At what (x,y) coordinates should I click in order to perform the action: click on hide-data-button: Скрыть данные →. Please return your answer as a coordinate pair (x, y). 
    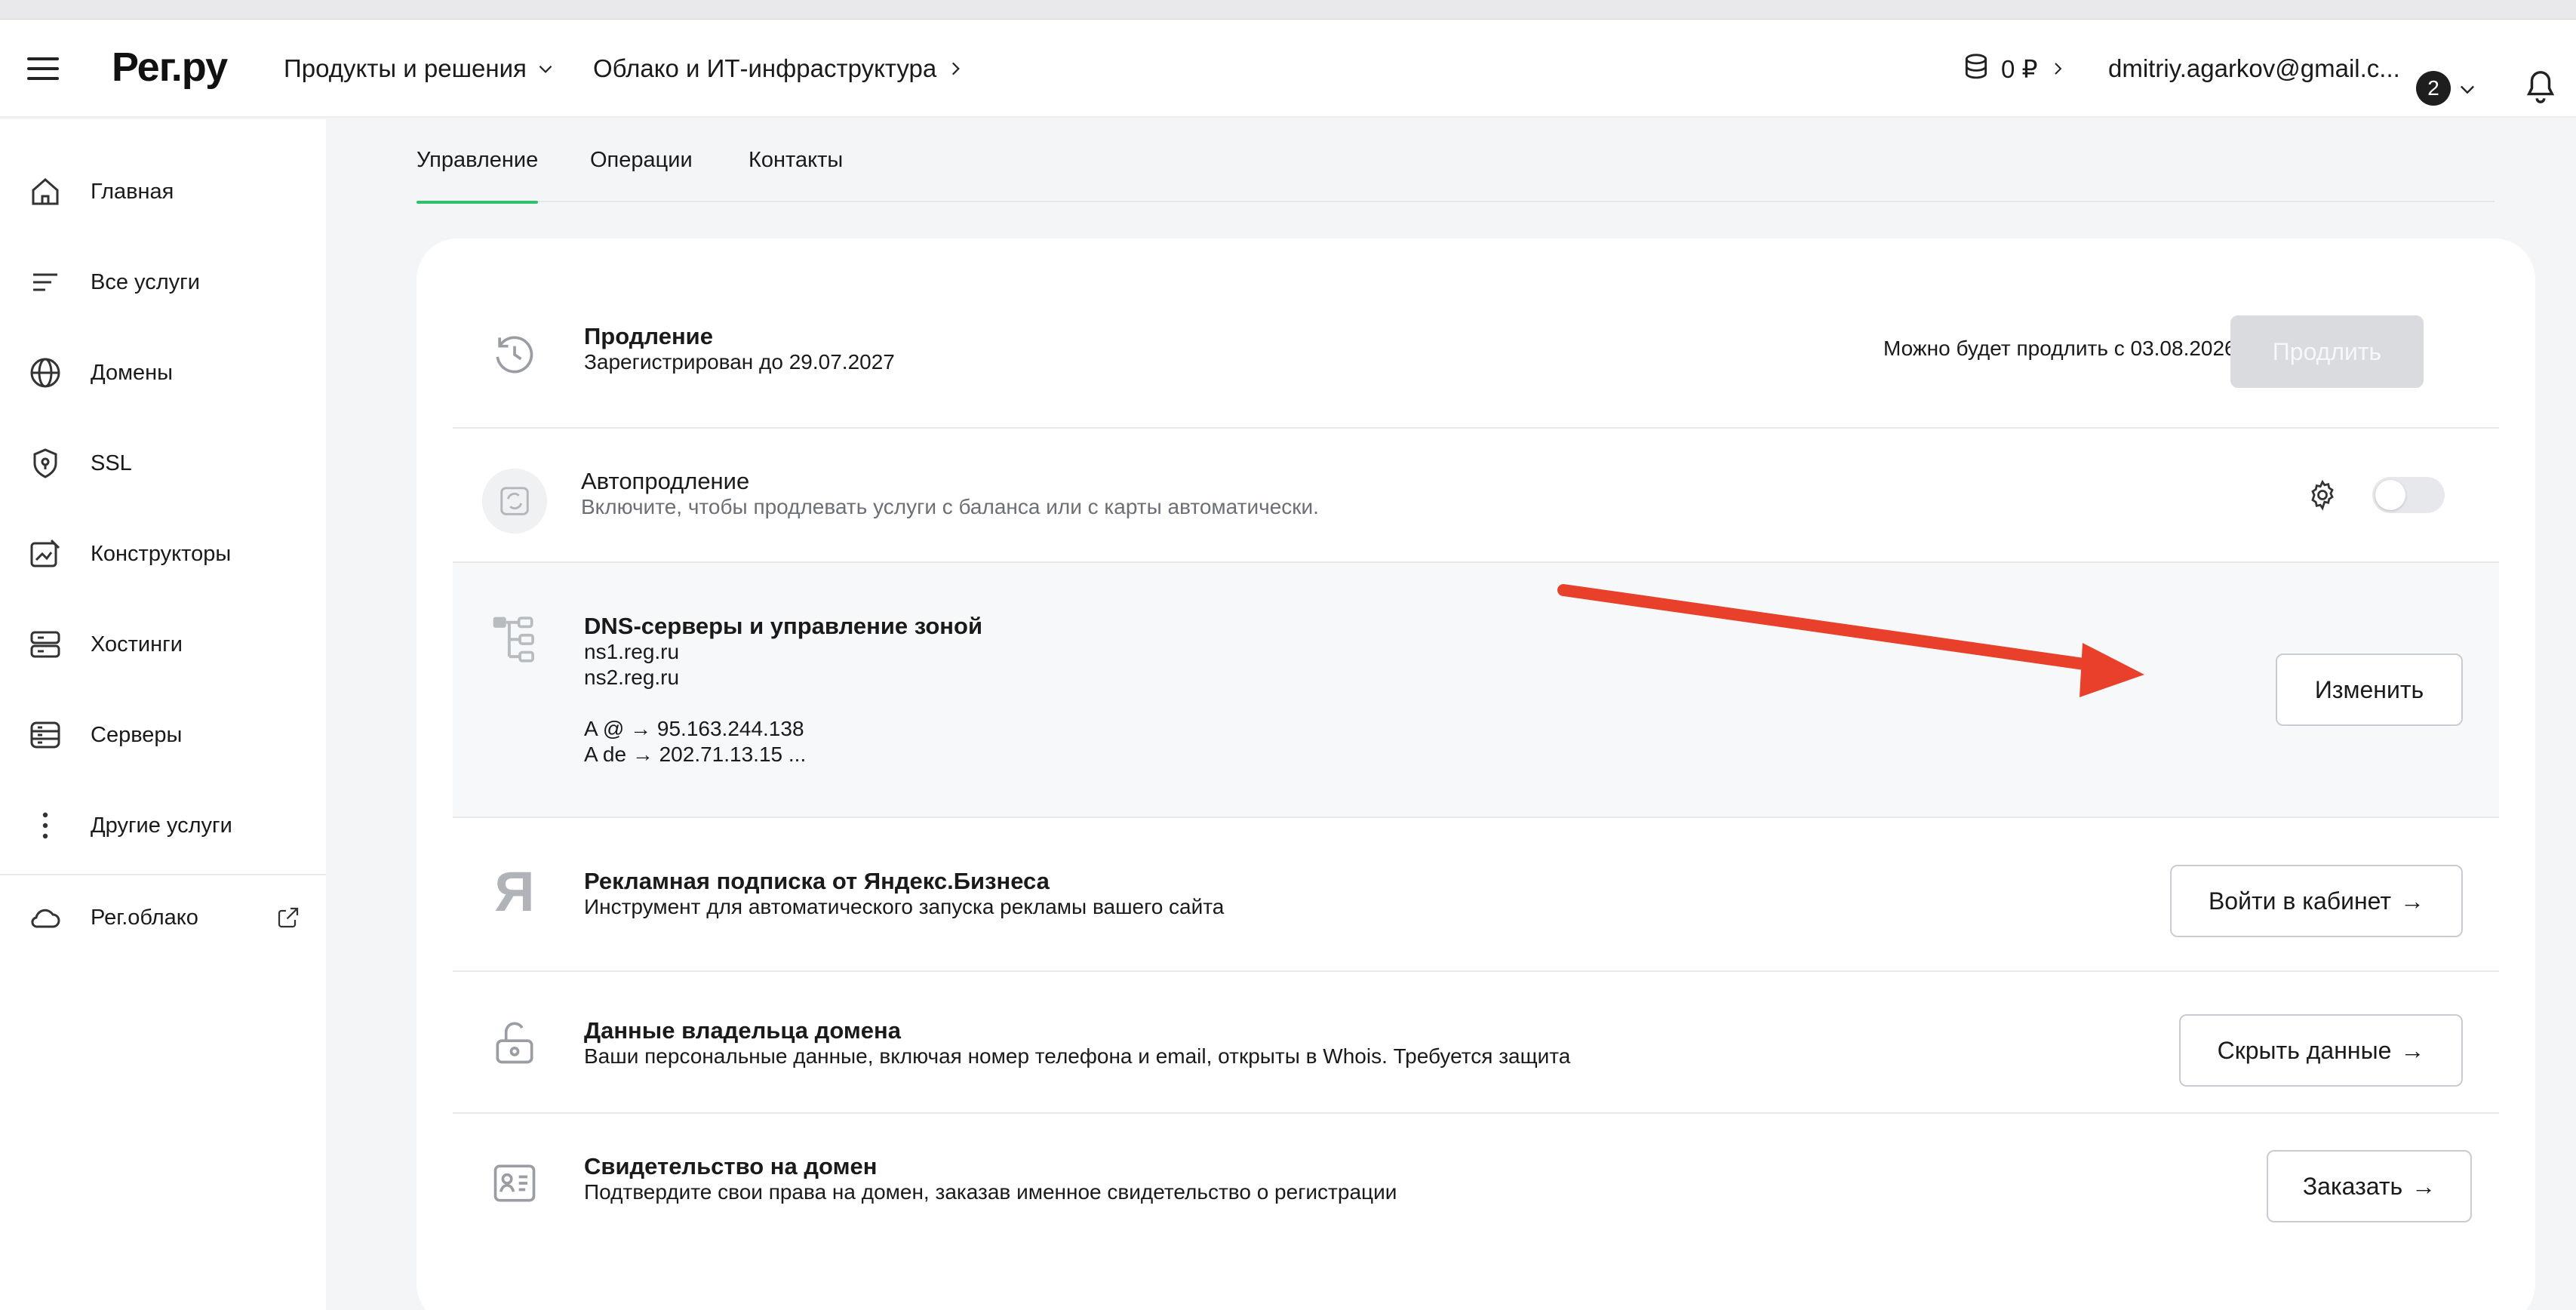
    Looking at the image, I should click on (2321, 1050).